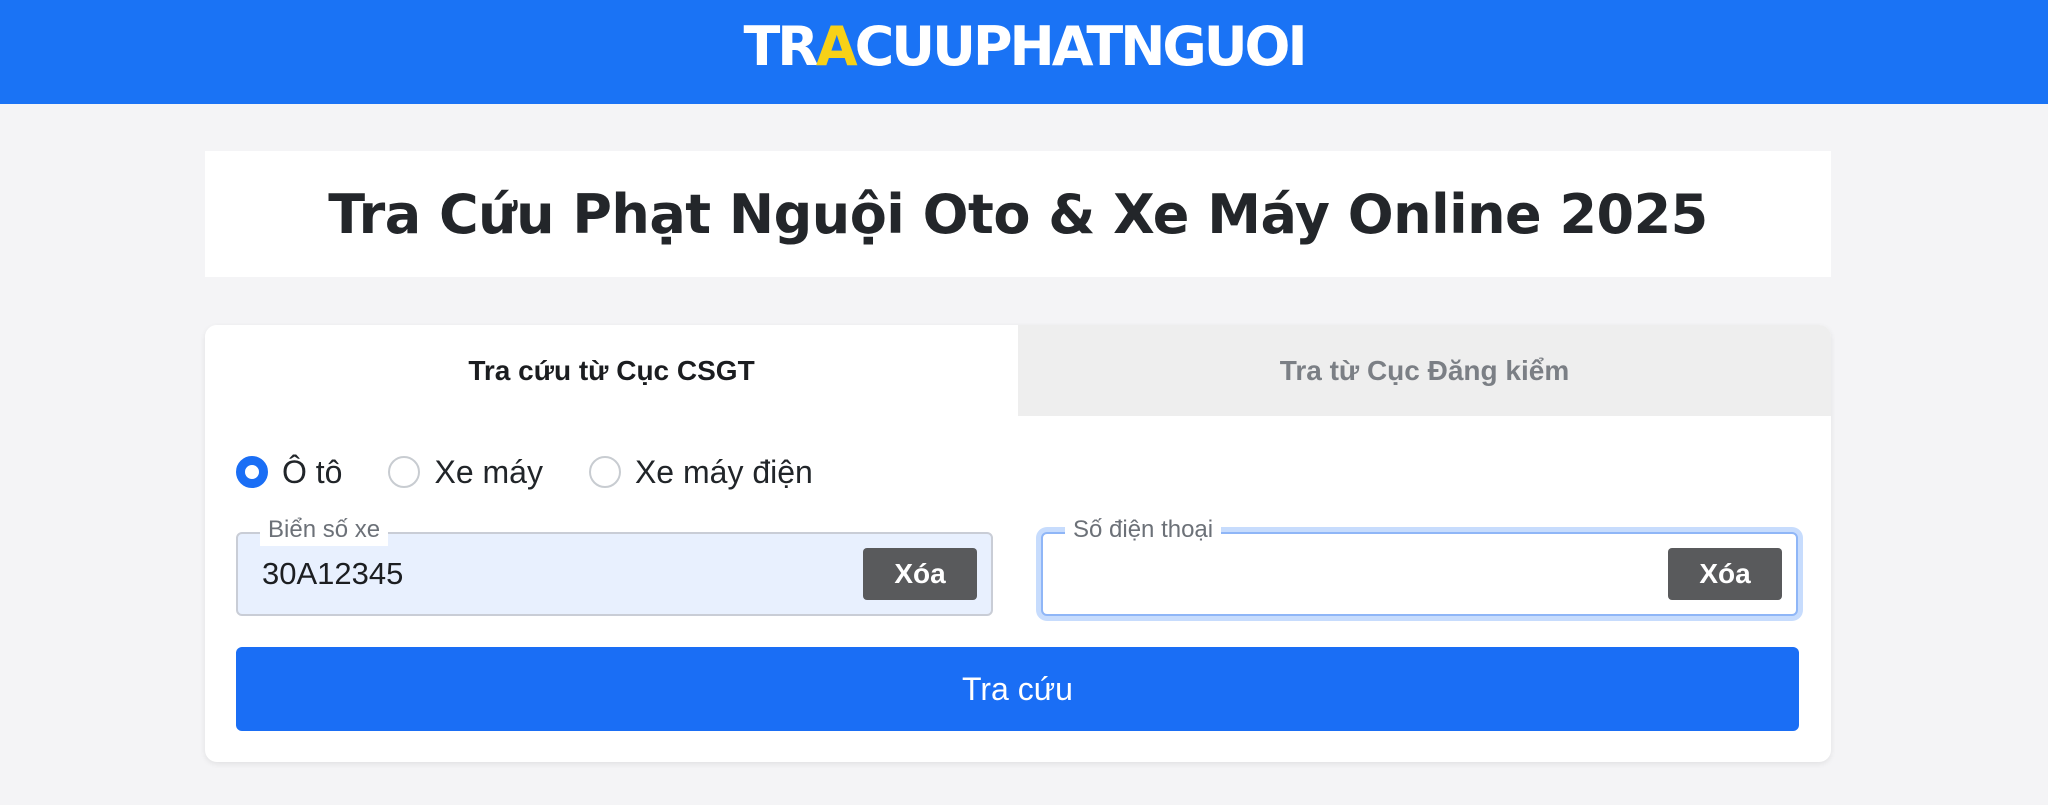 This screenshot has height=805, width=2048. Describe the element at coordinates (252, 472) in the screenshot. I see `radio-checked-icon` at that location.